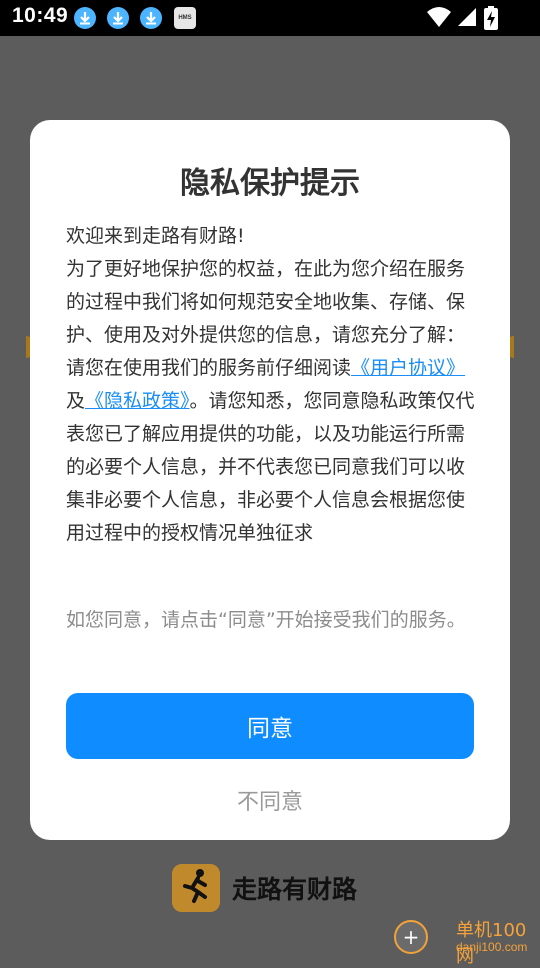 This screenshot has height=968, width=540. What do you see at coordinates (137, 401) in the screenshot?
I see `privacy-policy-link: 《隐私政策》` at bounding box center [137, 401].